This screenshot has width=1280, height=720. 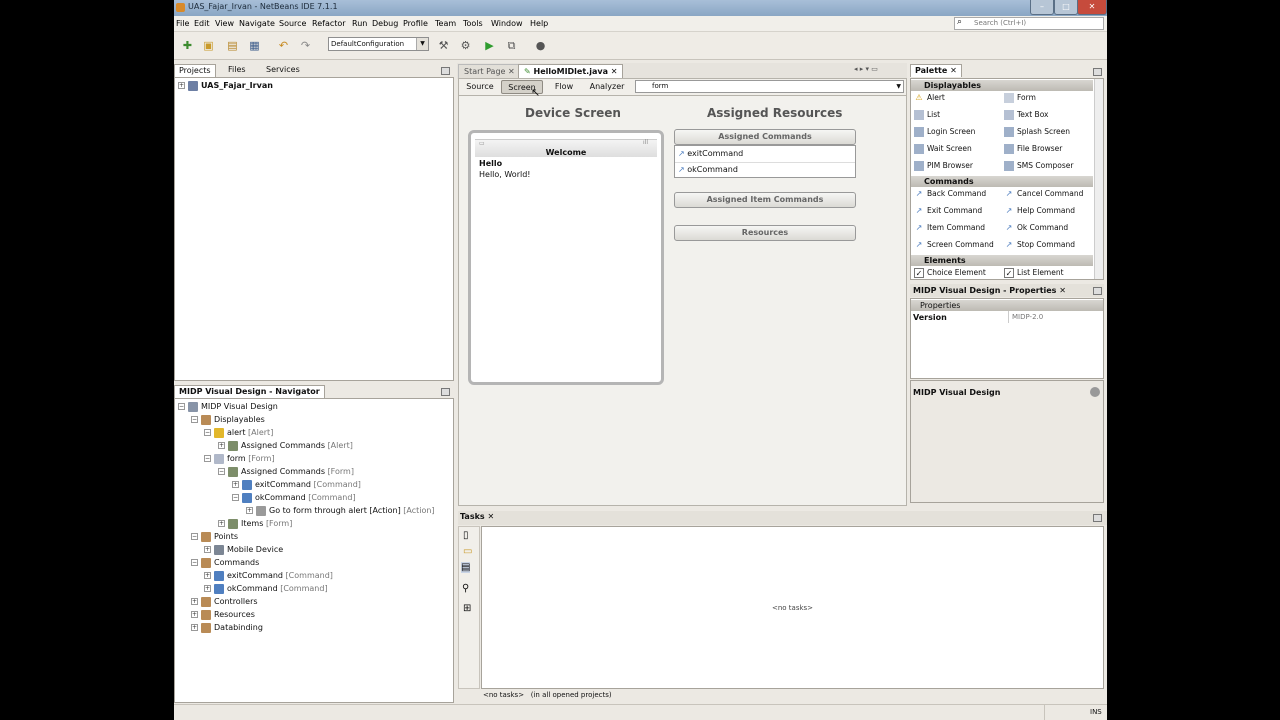 What do you see at coordinates (769, 86) in the screenshot?
I see `displayable-select: form ▼` at bounding box center [769, 86].